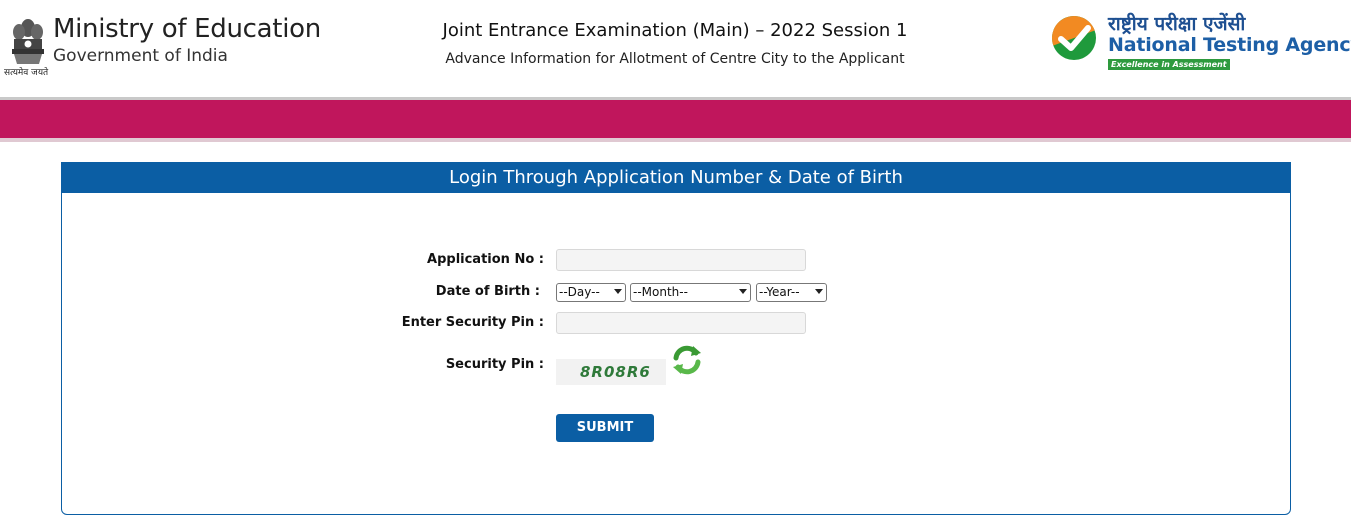 This screenshot has width=1351, height=528. Describe the element at coordinates (187, 29) in the screenshot. I see `ministry-title: Ministry of Education` at that location.